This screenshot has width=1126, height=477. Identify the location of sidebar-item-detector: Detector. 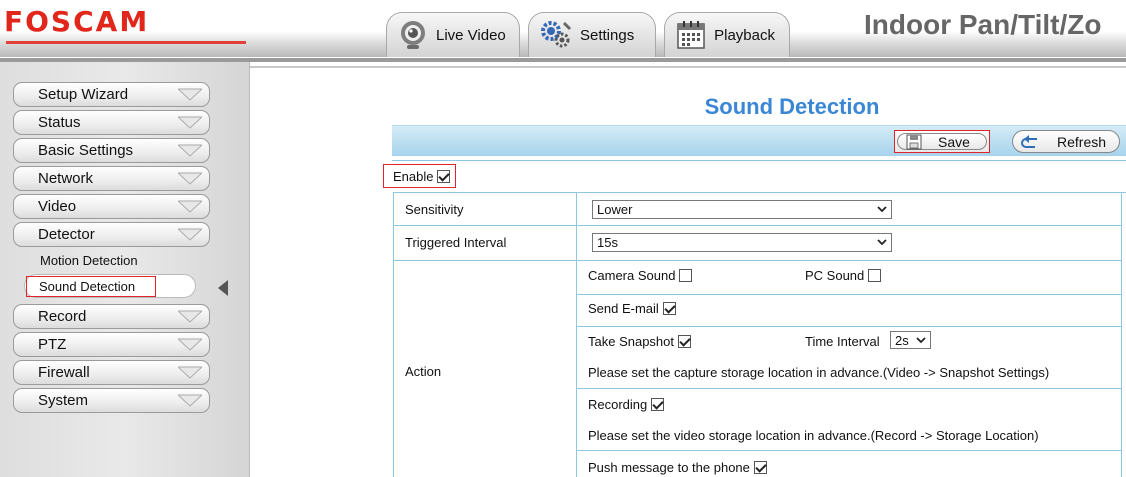
(111, 234).